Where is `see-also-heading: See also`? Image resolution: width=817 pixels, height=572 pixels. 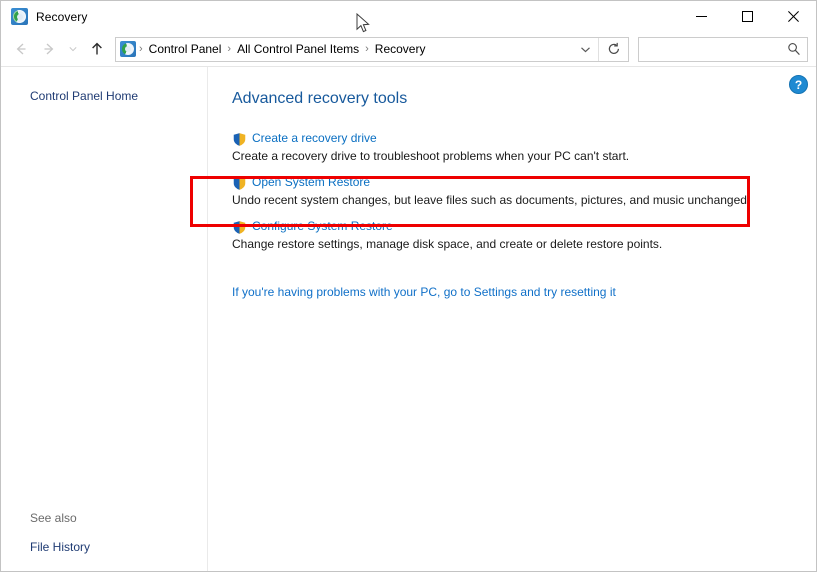 see-also-heading: See also is located at coordinates (53, 518).